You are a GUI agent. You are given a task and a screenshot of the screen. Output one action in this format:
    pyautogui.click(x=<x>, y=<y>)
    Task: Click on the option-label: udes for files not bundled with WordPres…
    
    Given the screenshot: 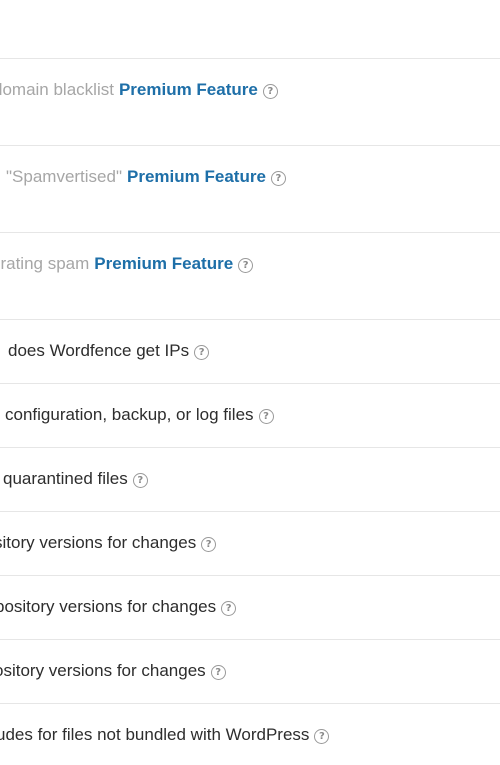 What is the action you would take?
    pyautogui.click(x=155, y=734)
    